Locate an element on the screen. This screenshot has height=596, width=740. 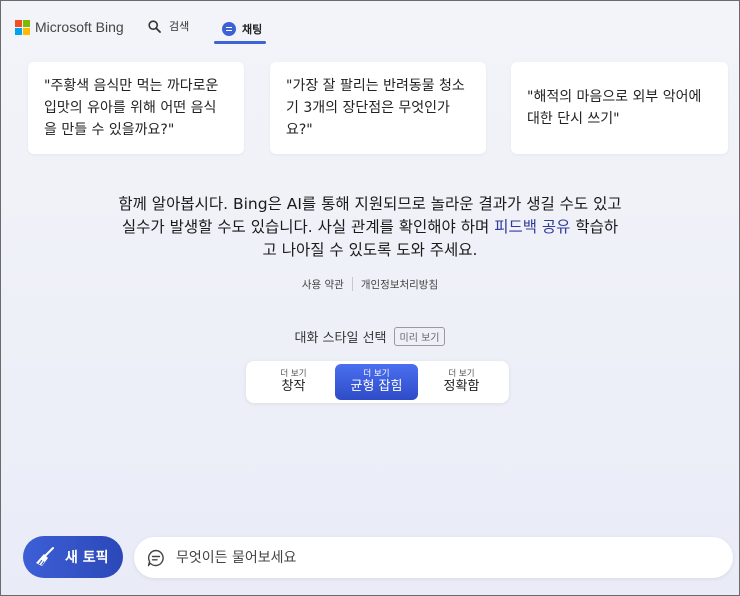
feedback-link: 피드백 공유 is located at coordinates (532, 227).